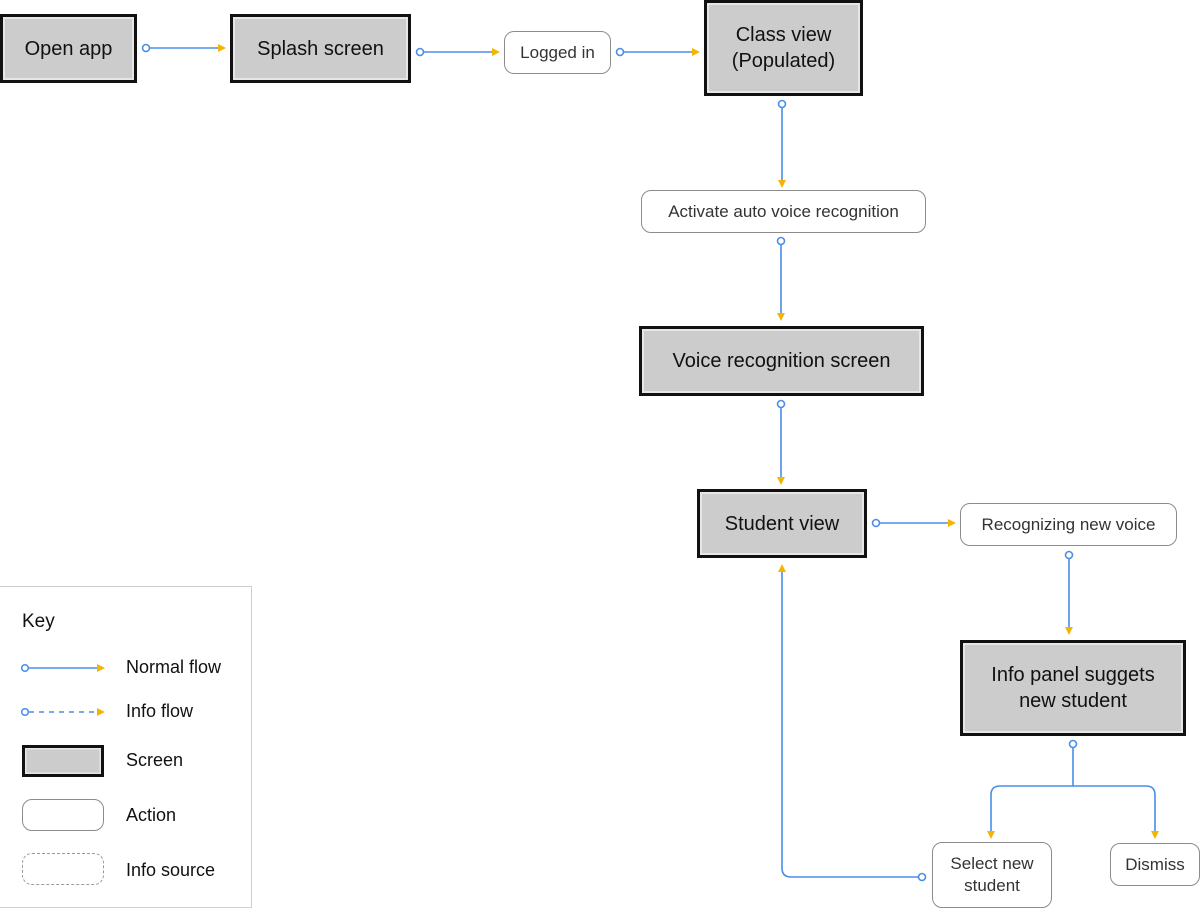 This screenshot has width=1200, height=909. I want to click on legend-label-info-flow: Info flow, so click(160, 711).